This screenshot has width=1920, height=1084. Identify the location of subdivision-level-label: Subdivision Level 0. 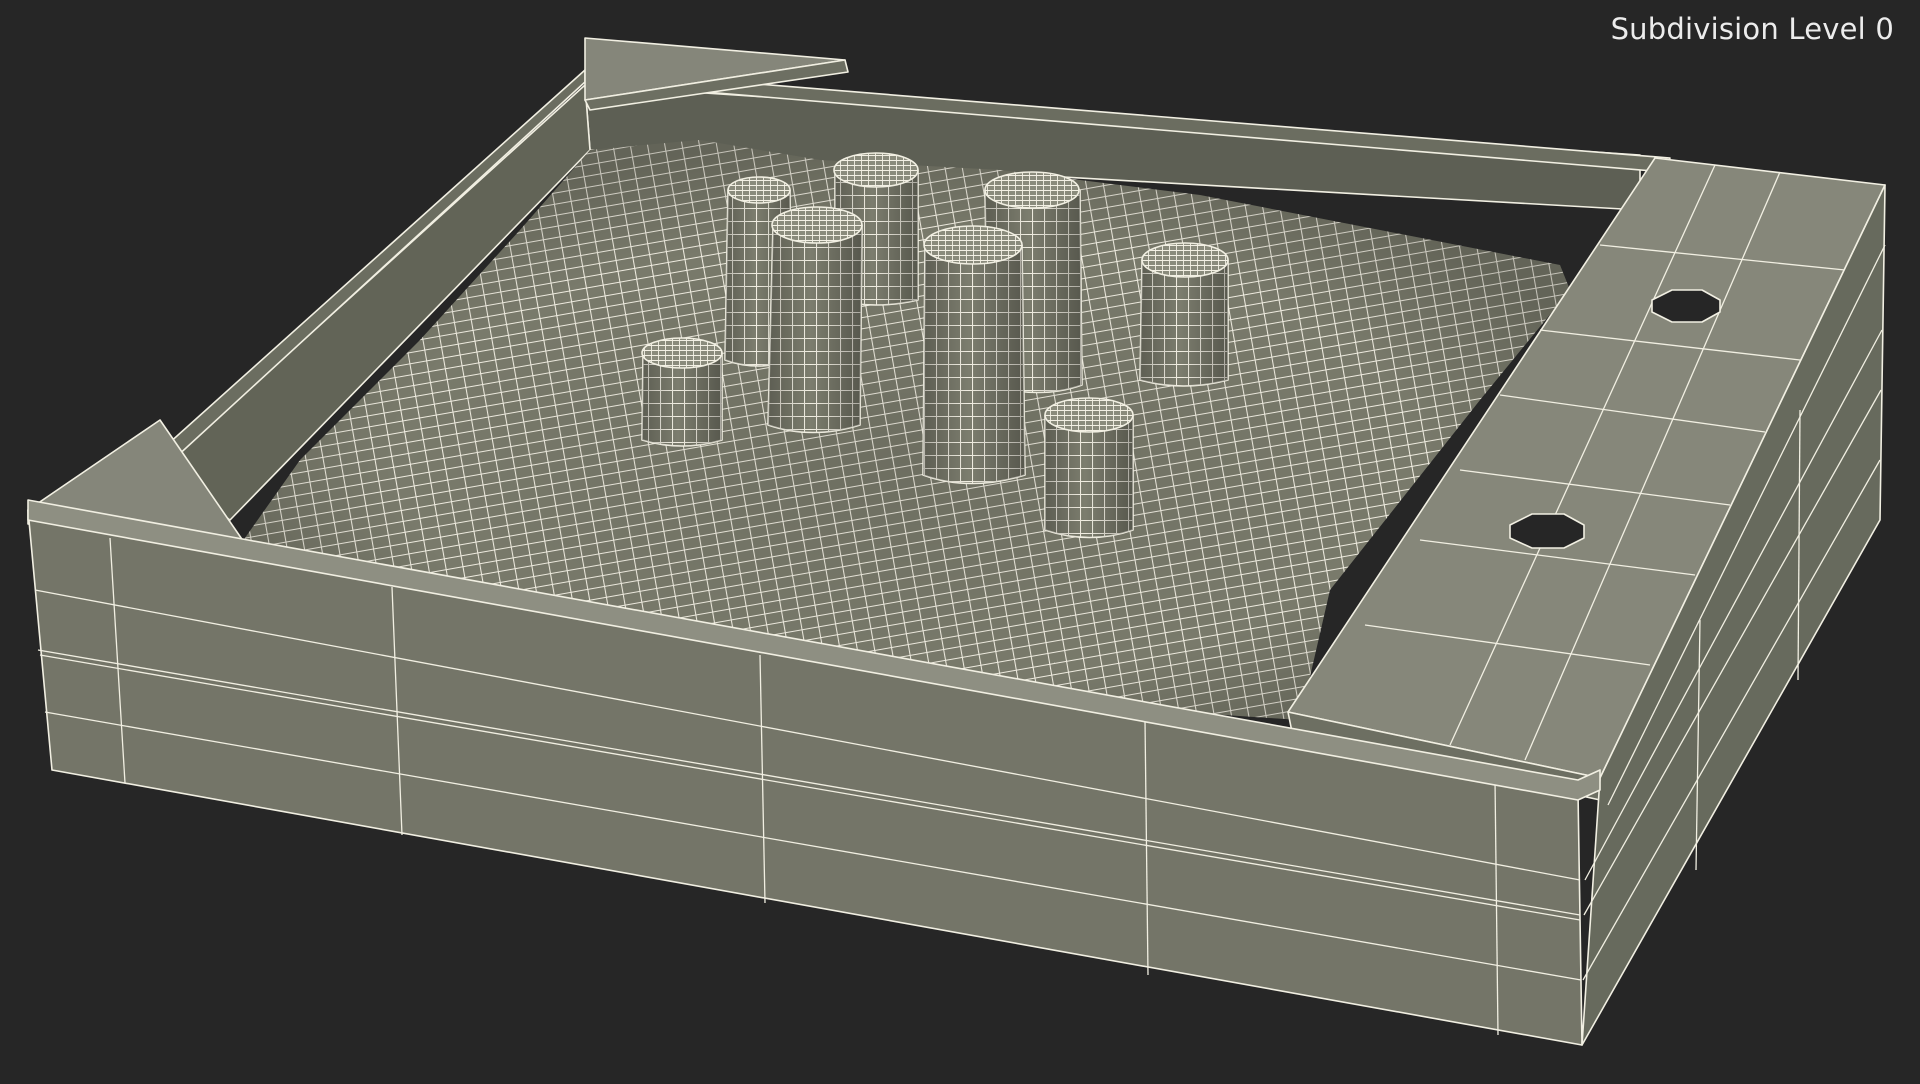
(1752, 29).